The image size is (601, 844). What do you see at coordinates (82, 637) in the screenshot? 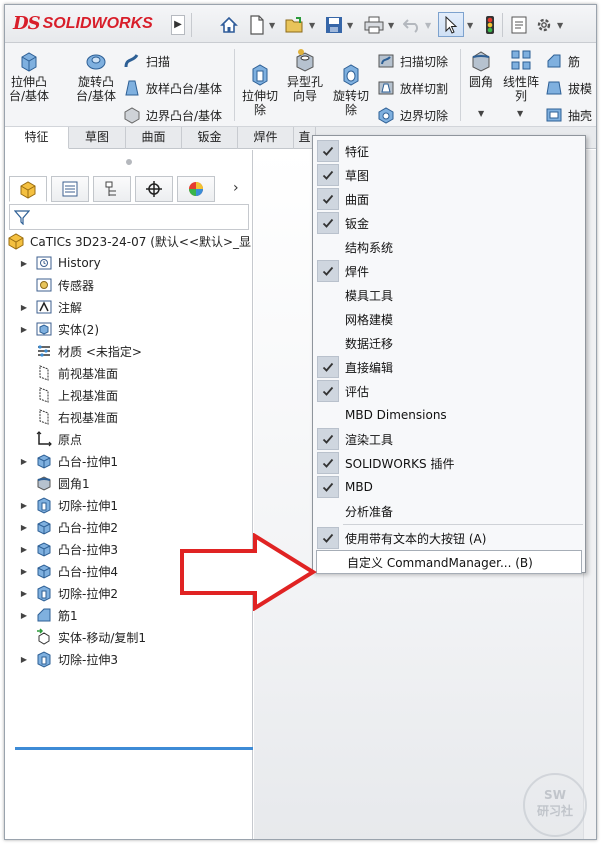
I see `tree-item: 实体-移动/复制1` at bounding box center [82, 637].